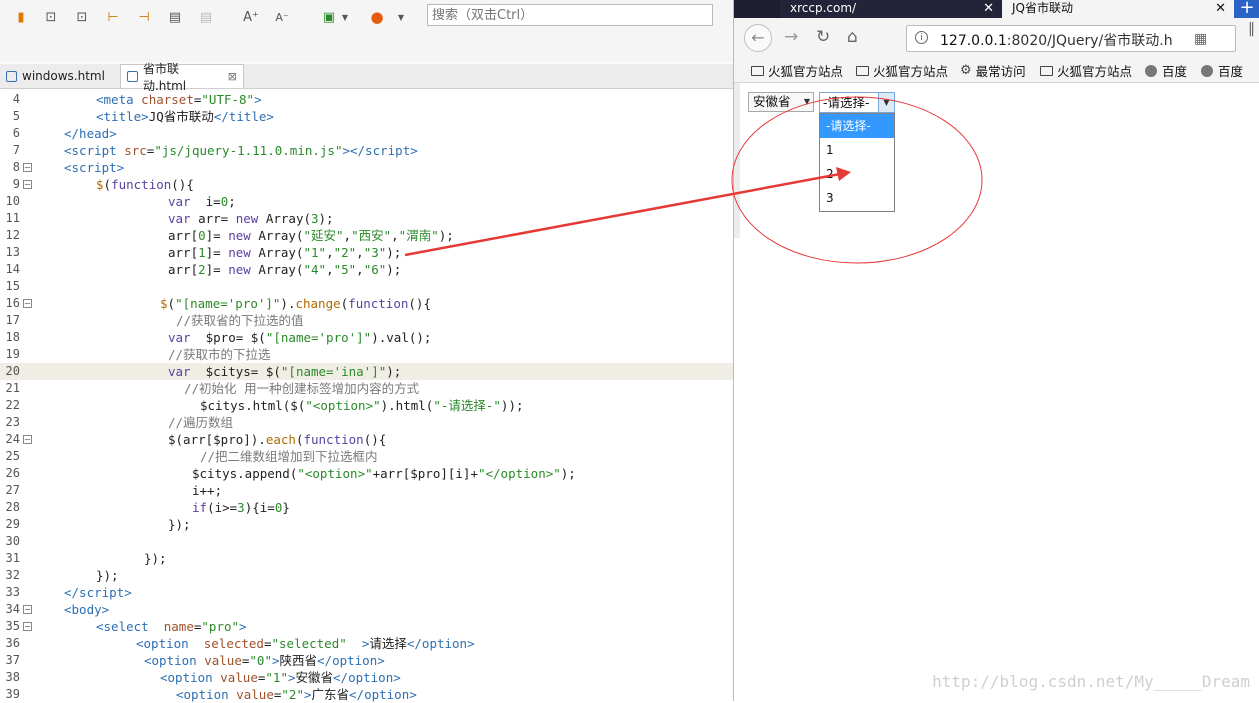 The width and height of the screenshot is (1259, 703). I want to click on line-number: 16, so click(12, 303).